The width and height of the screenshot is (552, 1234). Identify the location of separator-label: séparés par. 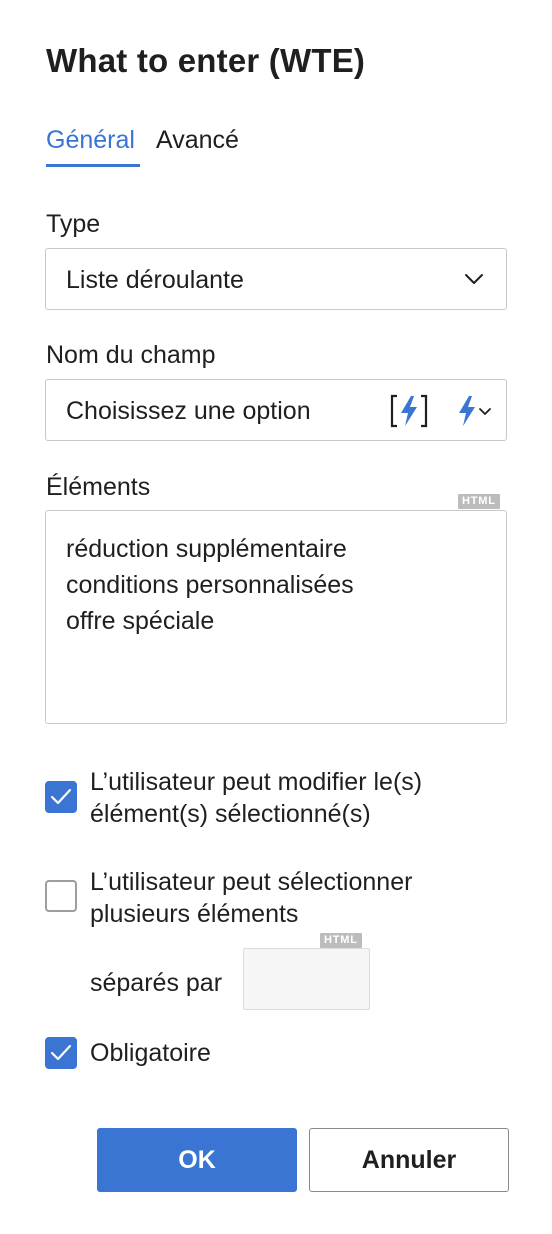
(156, 983).